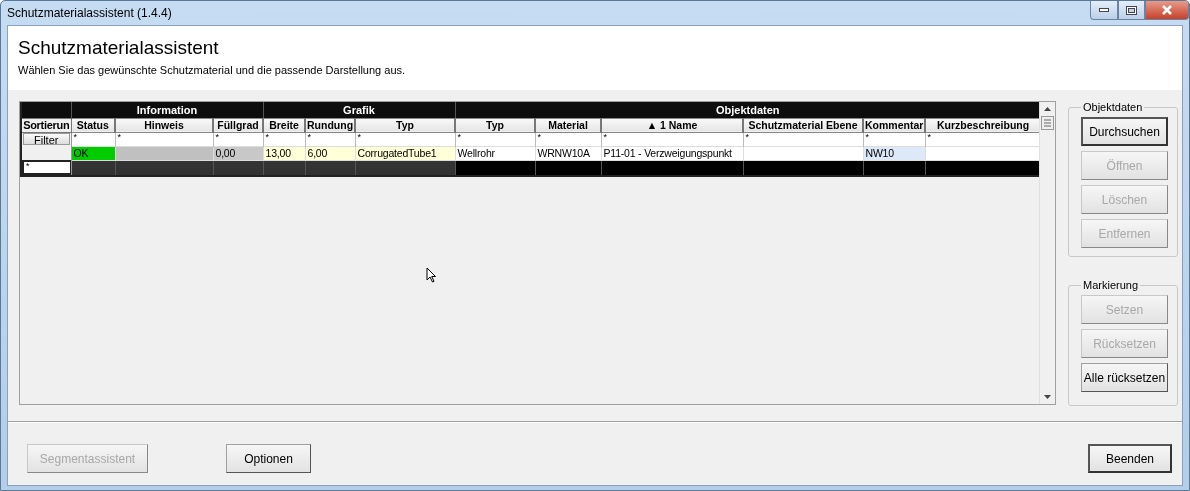  What do you see at coordinates (1124, 378) in the screenshot?
I see `push-button: Alle rücksetzen` at bounding box center [1124, 378].